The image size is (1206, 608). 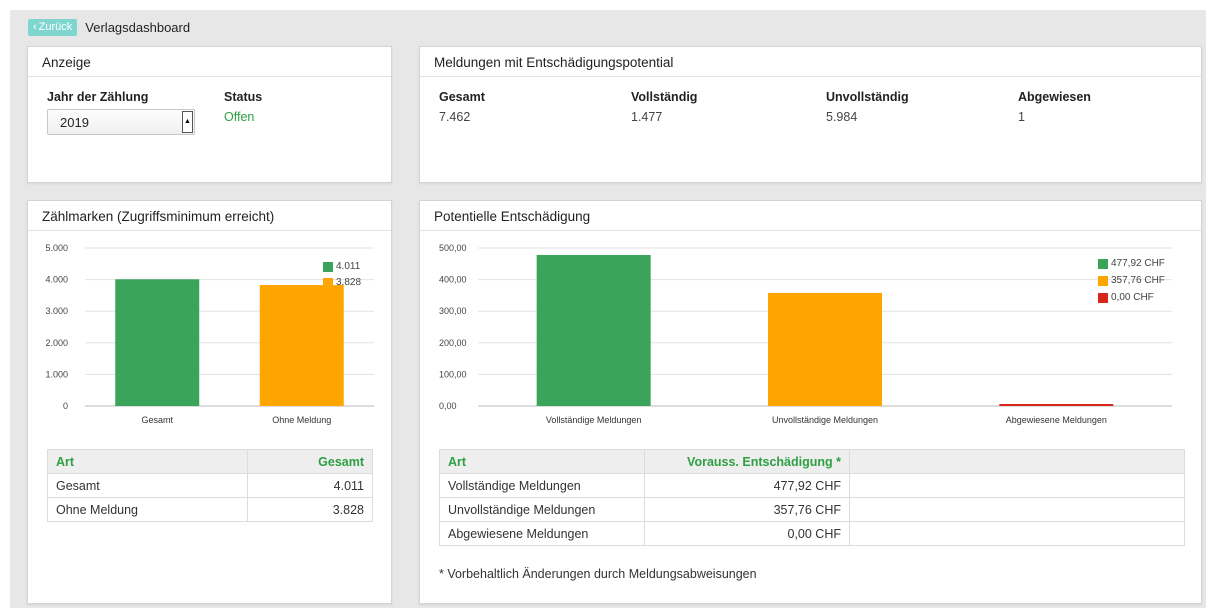 What do you see at coordinates (74, 122) in the screenshot?
I see `year-select-value: 2019` at bounding box center [74, 122].